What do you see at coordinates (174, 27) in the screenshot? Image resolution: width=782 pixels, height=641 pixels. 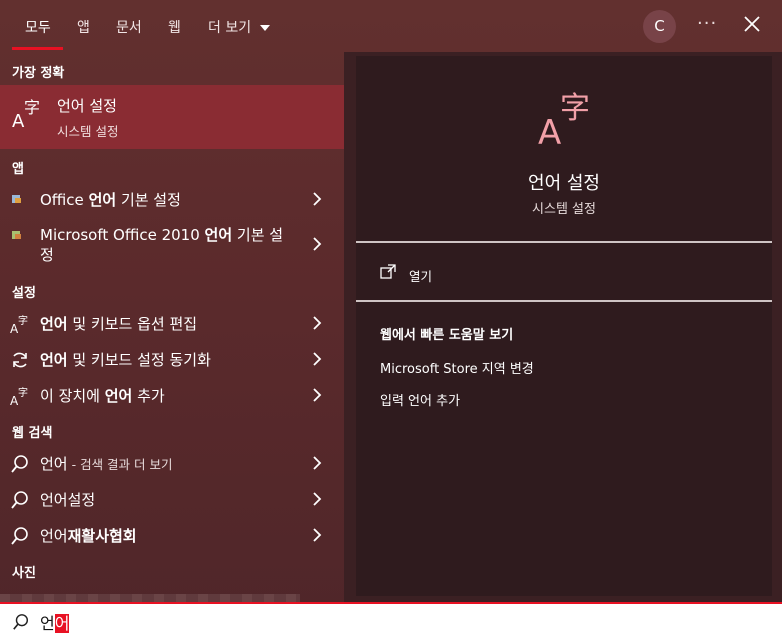 I see `tab-web: 웹` at bounding box center [174, 27].